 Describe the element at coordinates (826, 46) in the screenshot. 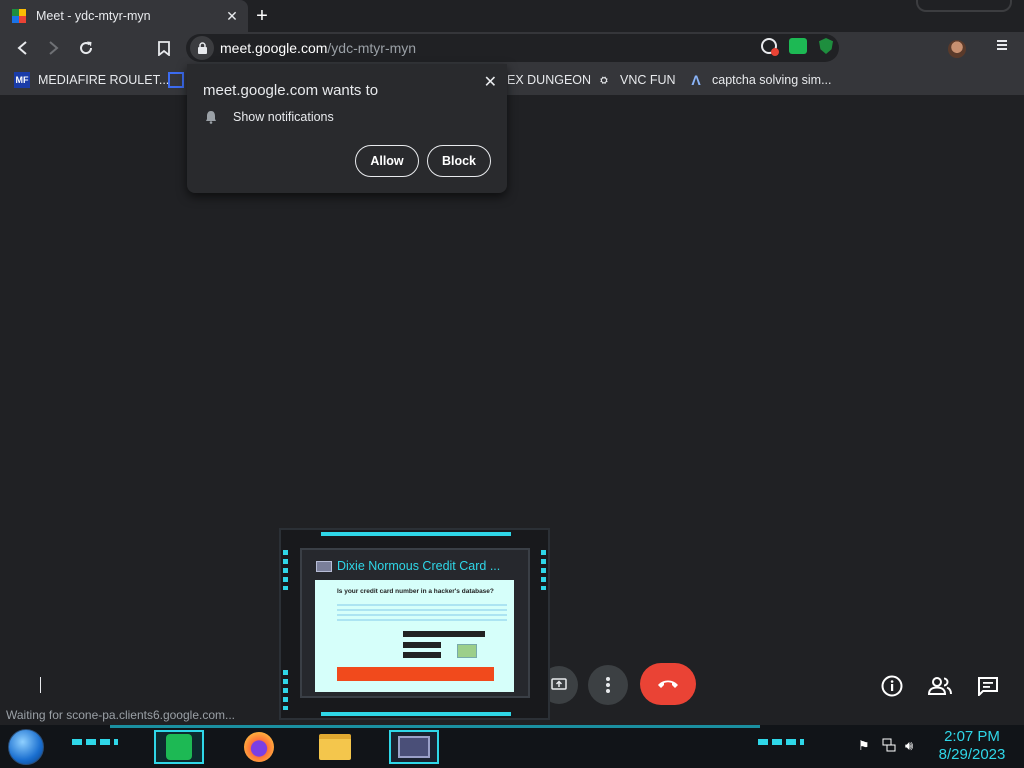

I see `shield-extension-icon` at that location.